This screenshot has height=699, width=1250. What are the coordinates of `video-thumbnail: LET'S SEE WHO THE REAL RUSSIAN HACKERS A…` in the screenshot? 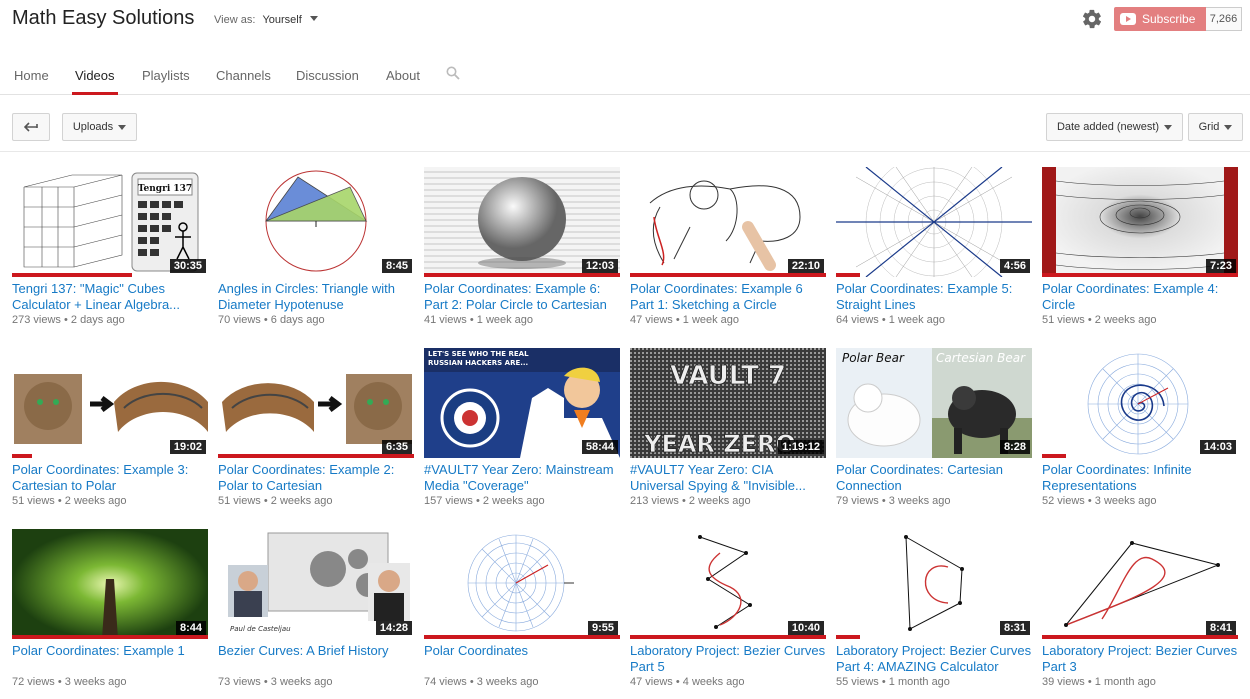 It's located at (522, 403).